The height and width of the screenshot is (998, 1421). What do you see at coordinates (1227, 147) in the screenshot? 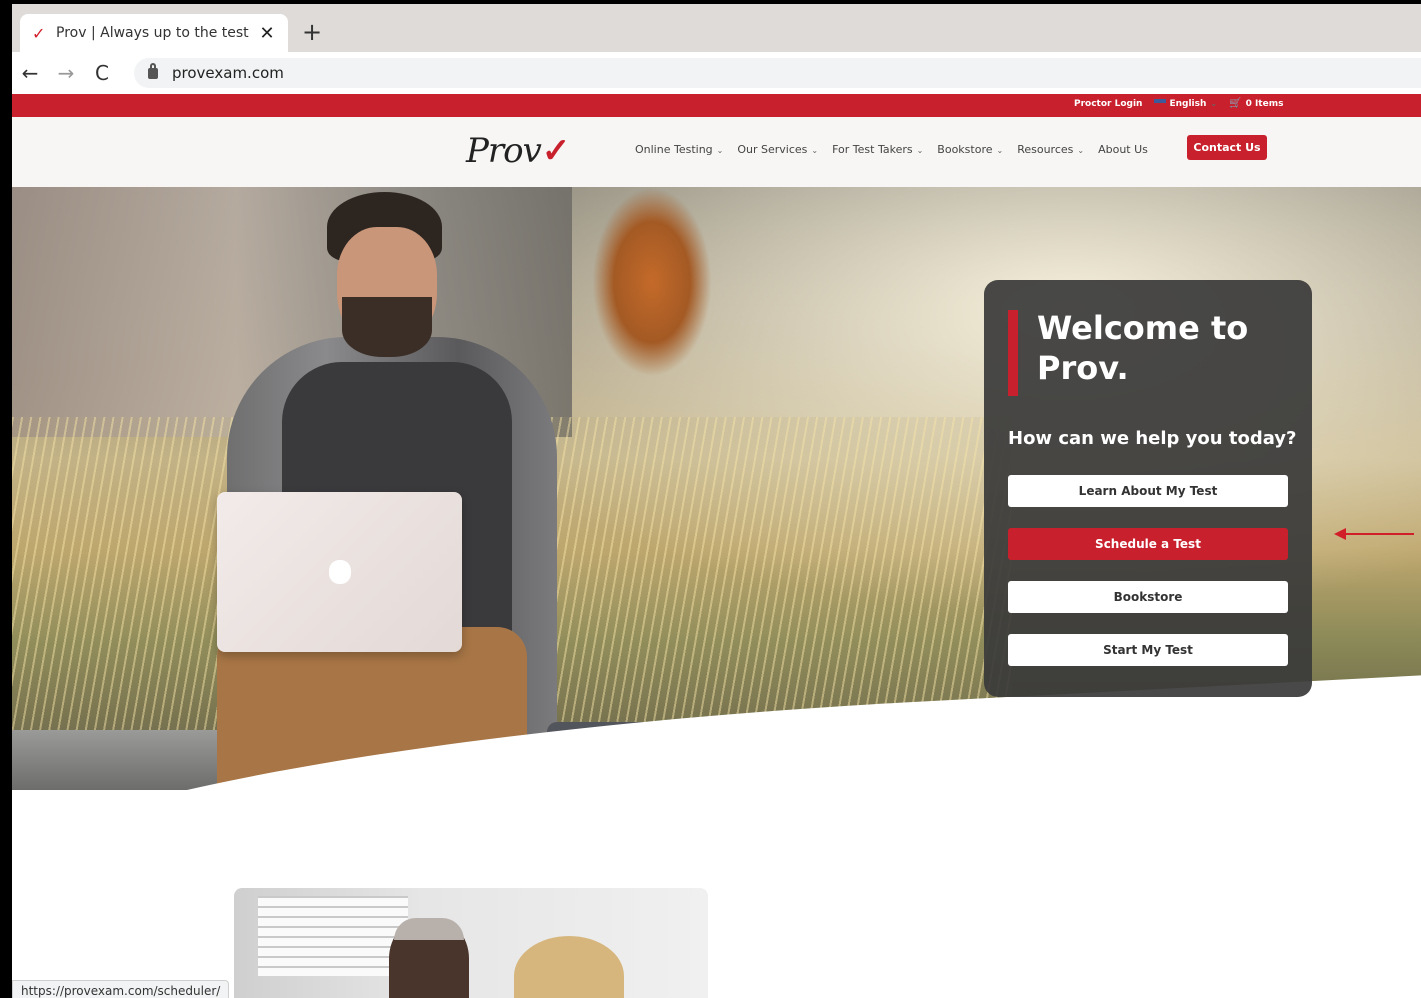
I see `contact-us-button: Contact Us` at bounding box center [1227, 147].